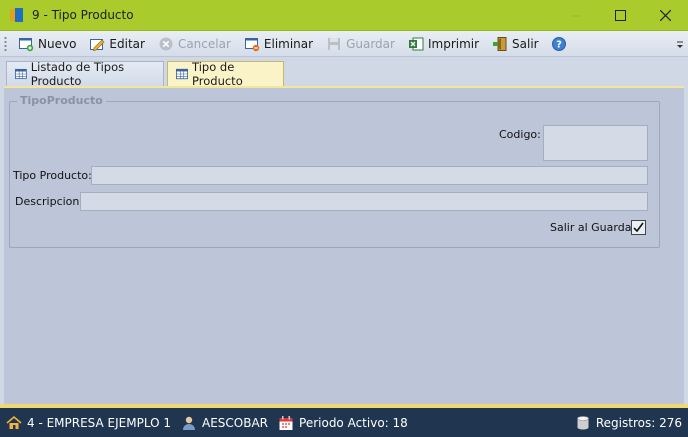 The height and width of the screenshot is (437, 688). I want to click on checkmark-icon, so click(638, 227).